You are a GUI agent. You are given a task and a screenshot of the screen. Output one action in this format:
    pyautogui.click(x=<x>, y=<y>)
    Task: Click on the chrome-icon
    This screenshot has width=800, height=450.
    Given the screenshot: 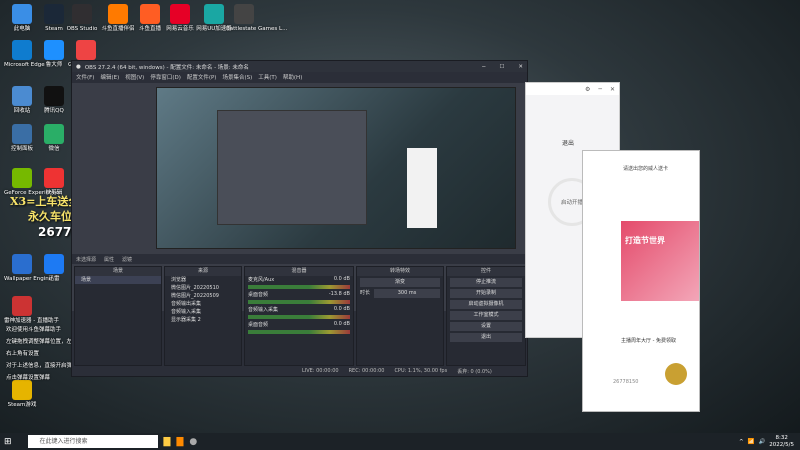 What is the action you would take?
    pyautogui.click(x=86, y=50)
    